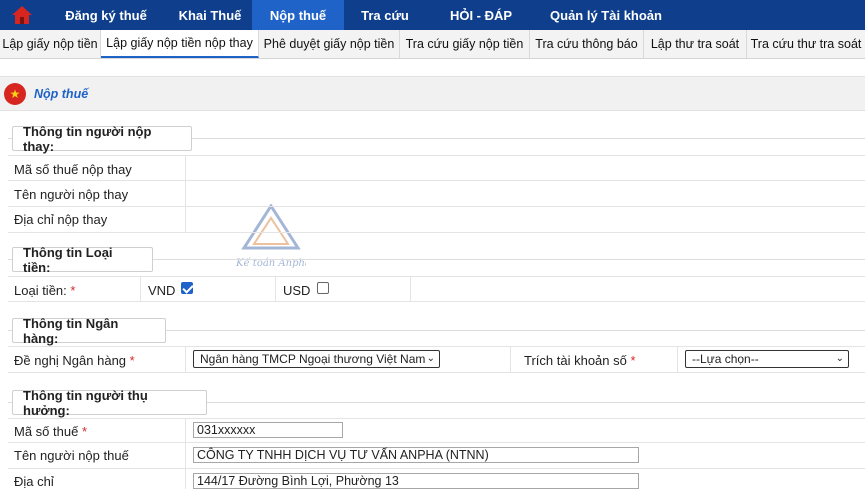  I want to click on nav-hoi-dap: HỎI - ĐÁP, so click(481, 15).